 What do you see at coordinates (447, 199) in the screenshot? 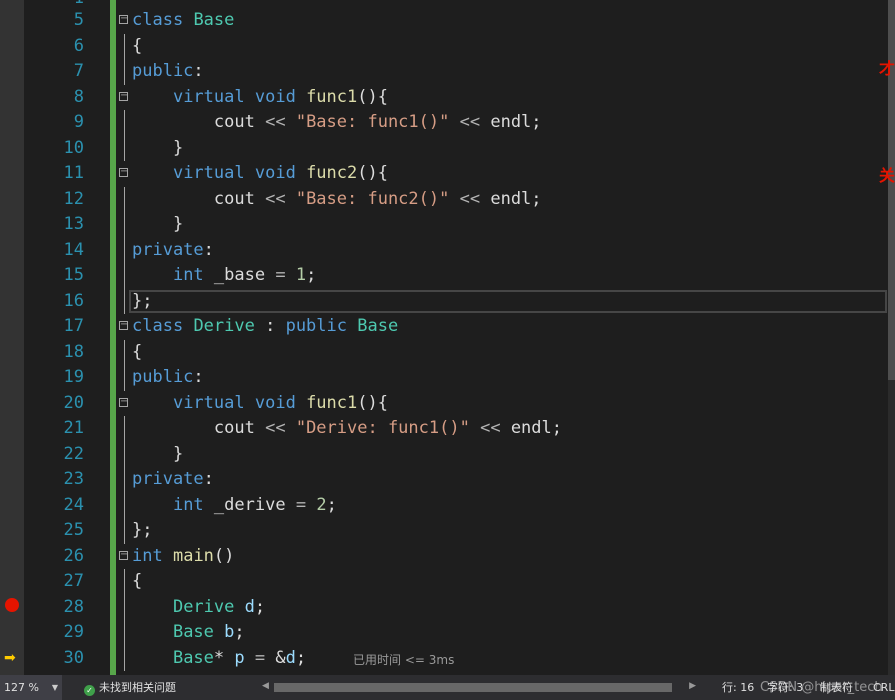
I see `code-line: 12 cout << "Base: func2()" << endl;` at bounding box center [447, 199].